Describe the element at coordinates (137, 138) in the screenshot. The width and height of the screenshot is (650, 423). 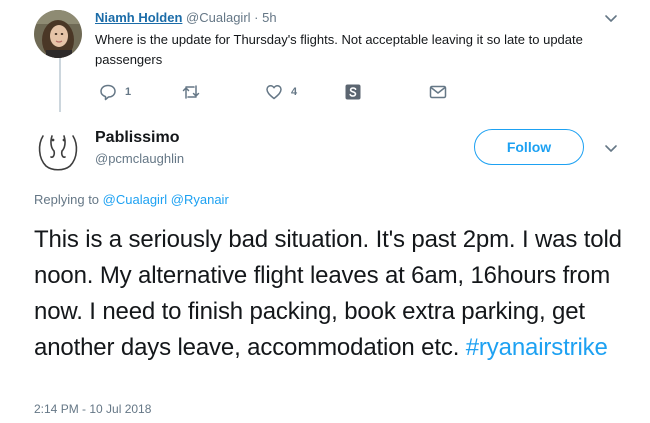
I see `author-name: Pablissimo` at that location.